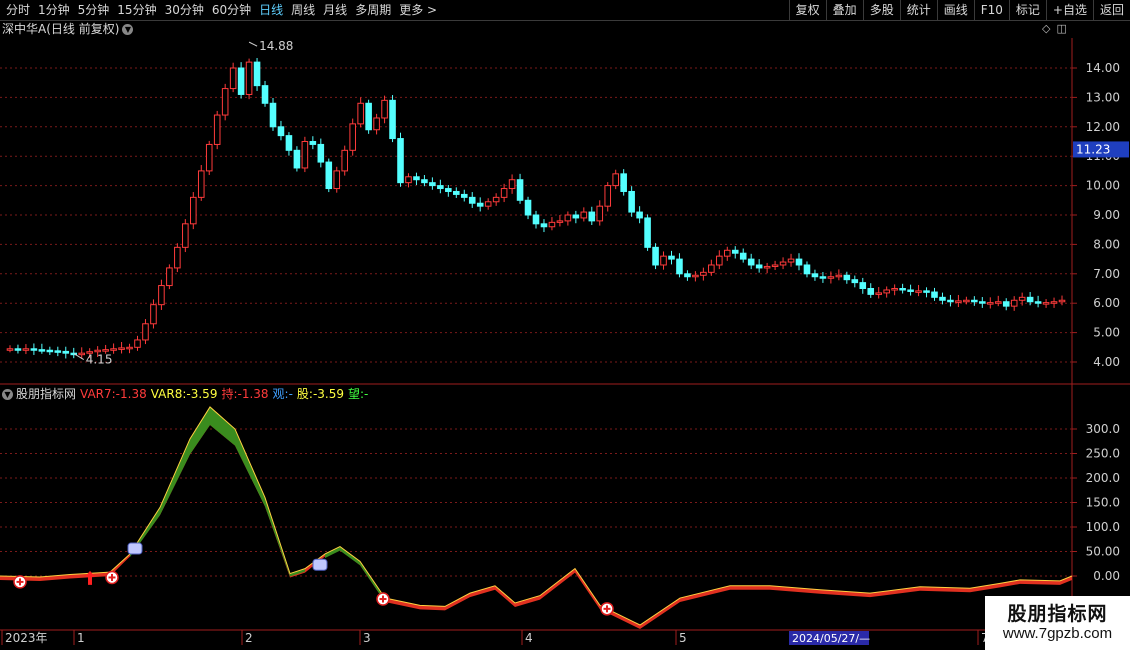 This screenshot has width=1130, height=650. Describe the element at coordinates (1103, 503) in the screenshot. I see `indicator-tick-label: 150.0` at that location.